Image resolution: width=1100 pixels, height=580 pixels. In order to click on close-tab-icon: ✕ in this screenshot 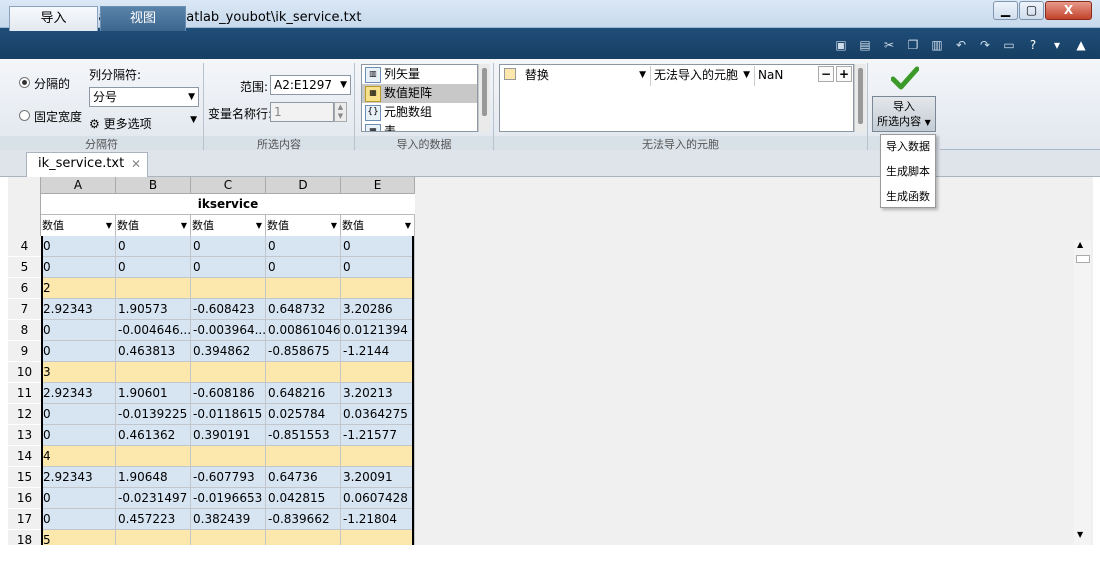, I will do `click(136, 164)`.